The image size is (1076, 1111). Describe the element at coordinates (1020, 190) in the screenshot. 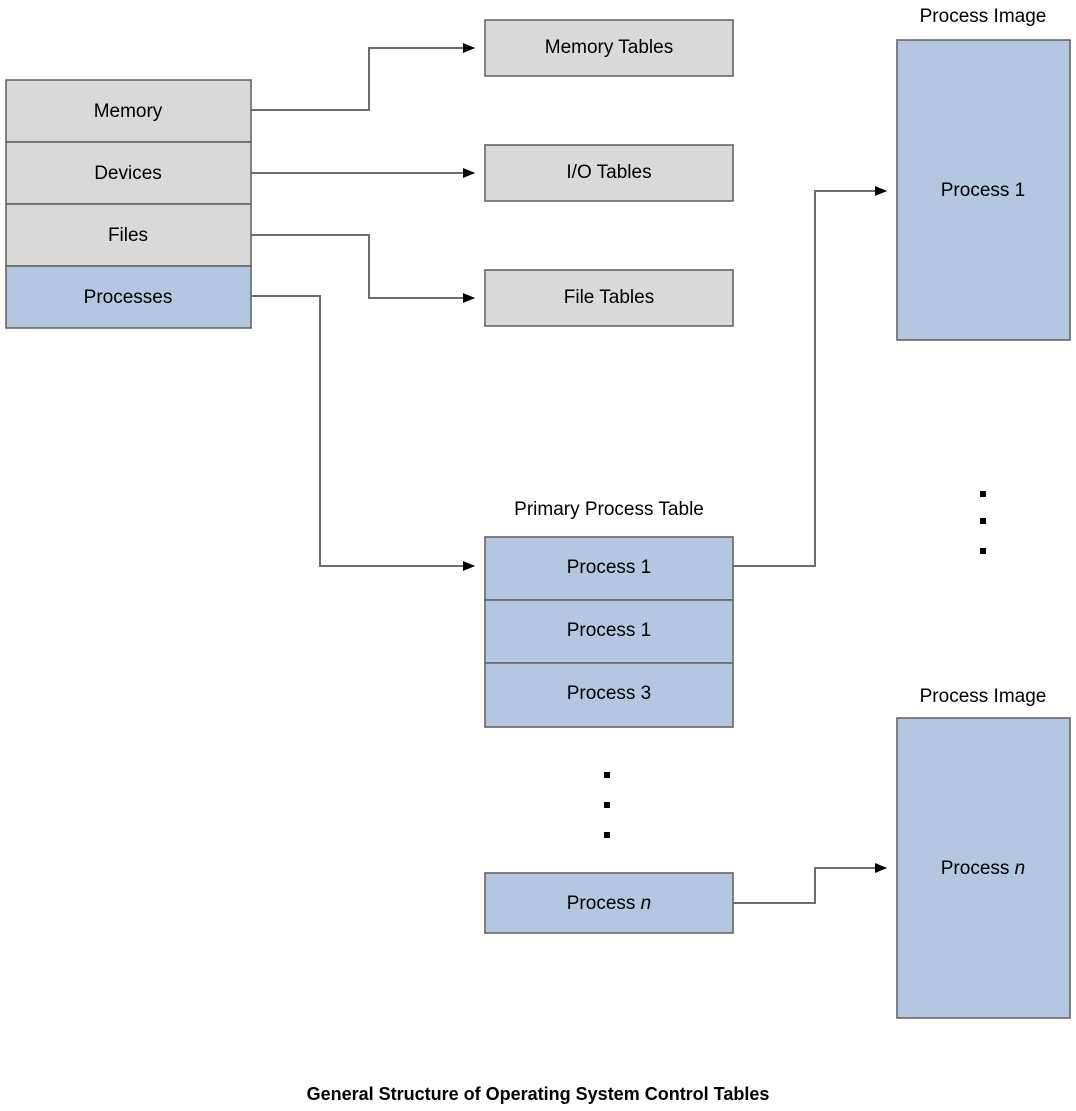

I see `process-image-1-italic: 1` at that location.